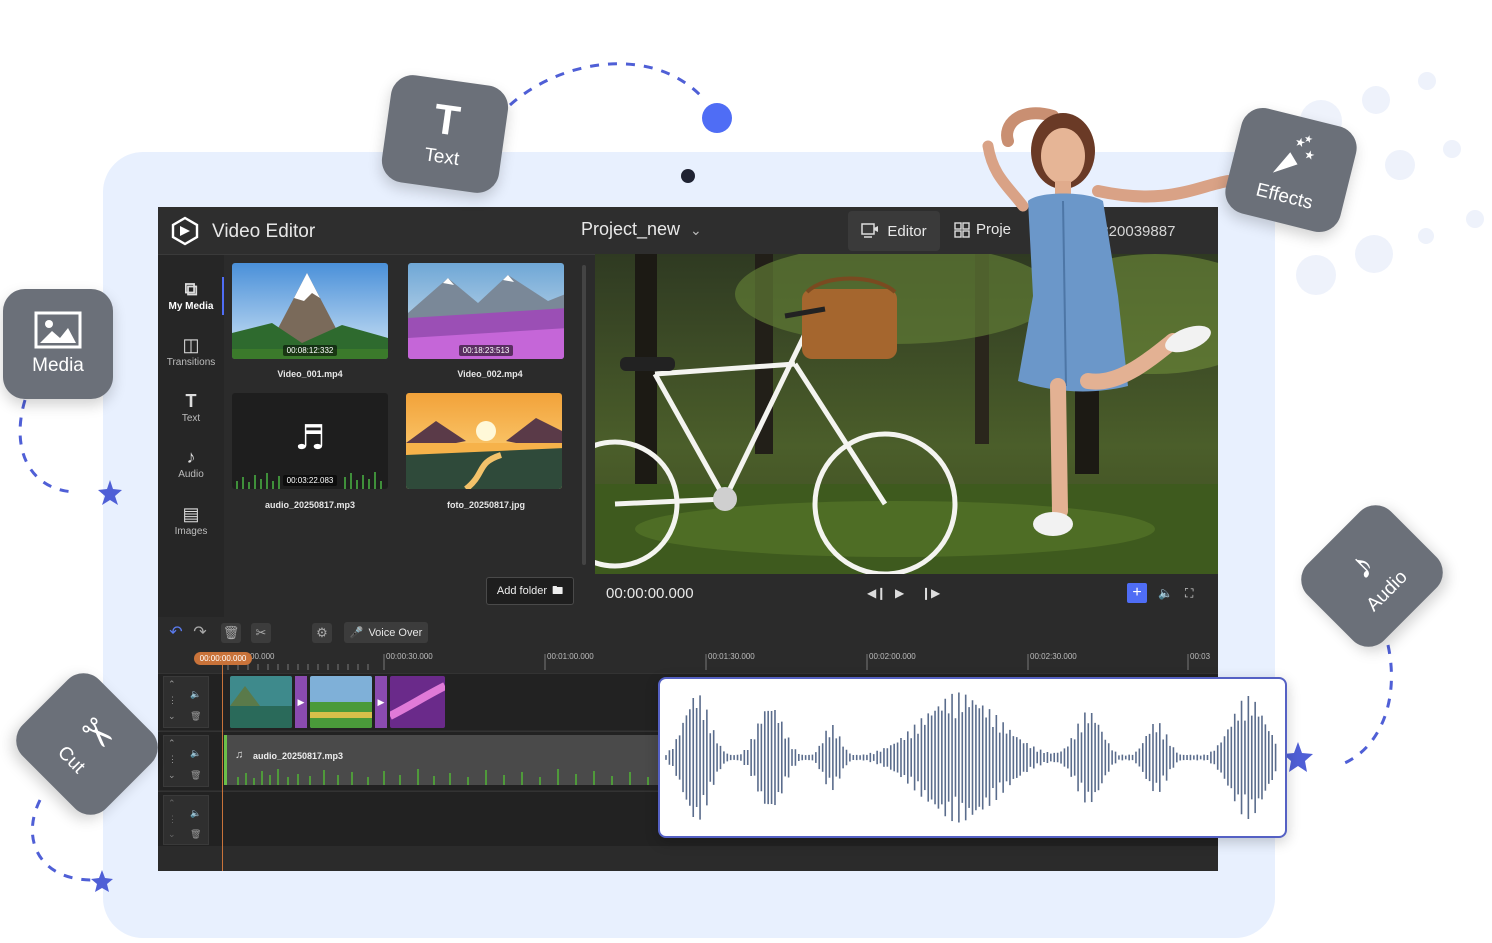 The image size is (1492, 943). Describe the element at coordinates (1294, 153) in the screenshot. I see `magic-wand-icon: ★ ★ ★` at that location.